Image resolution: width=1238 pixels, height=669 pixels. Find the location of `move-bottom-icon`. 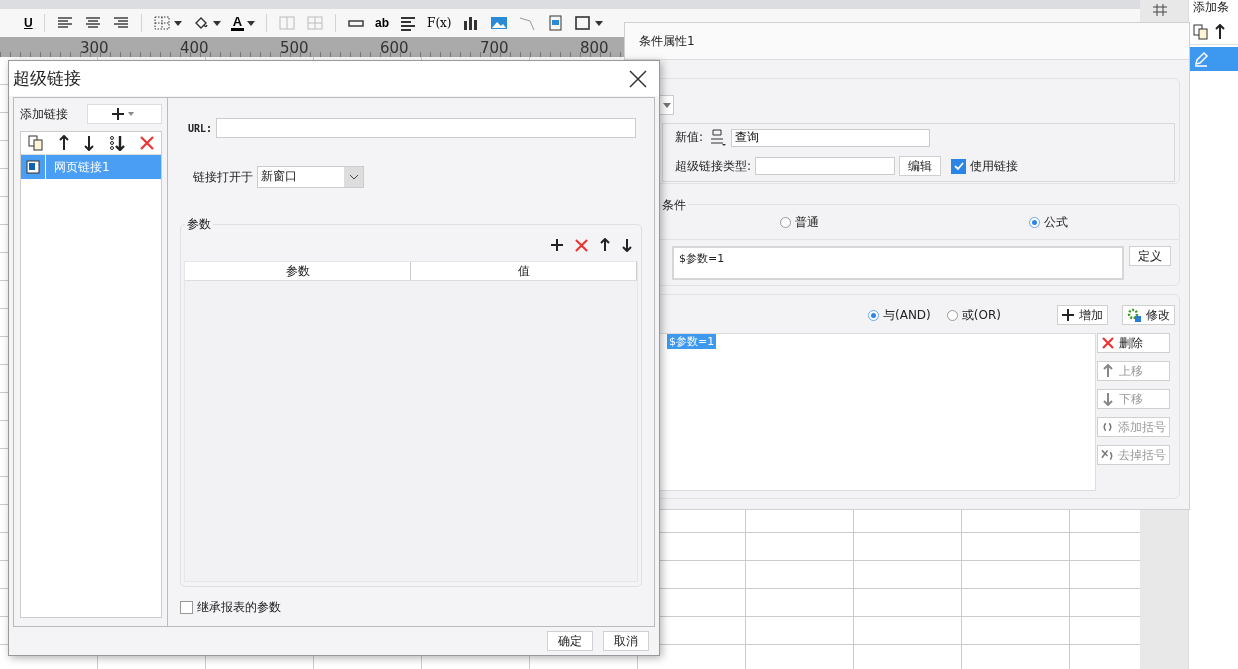

move-bottom-icon is located at coordinates (116, 143).